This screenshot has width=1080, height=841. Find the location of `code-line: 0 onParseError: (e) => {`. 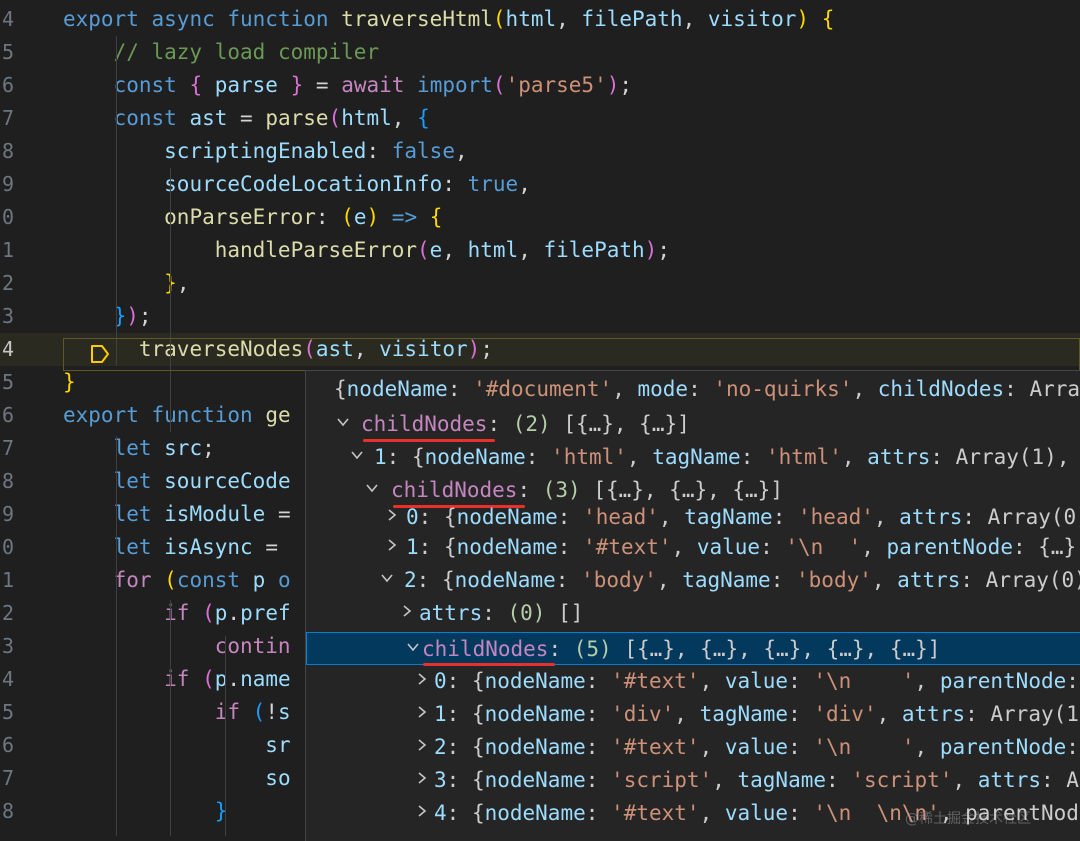

code-line: 0 onParseError: (e) => { is located at coordinates (540, 217).